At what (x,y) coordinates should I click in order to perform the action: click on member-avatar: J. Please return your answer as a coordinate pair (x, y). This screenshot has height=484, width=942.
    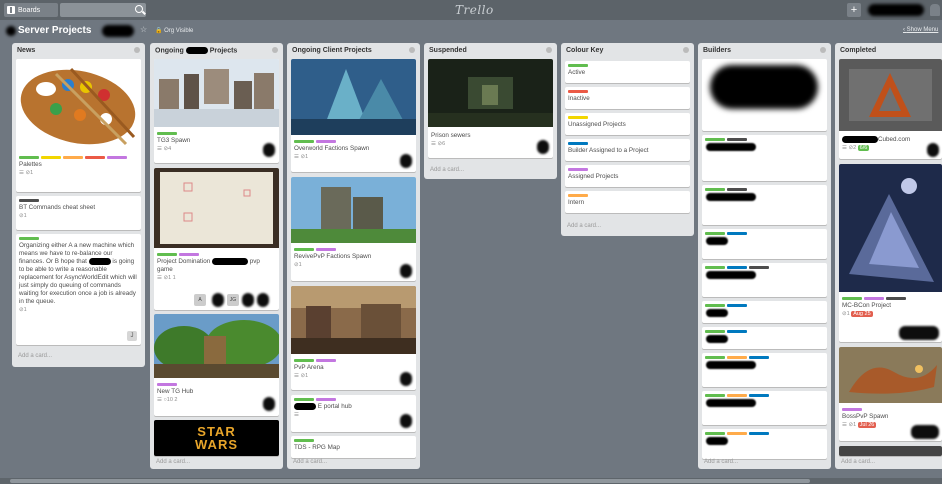
    Looking at the image, I should click on (132, 336).